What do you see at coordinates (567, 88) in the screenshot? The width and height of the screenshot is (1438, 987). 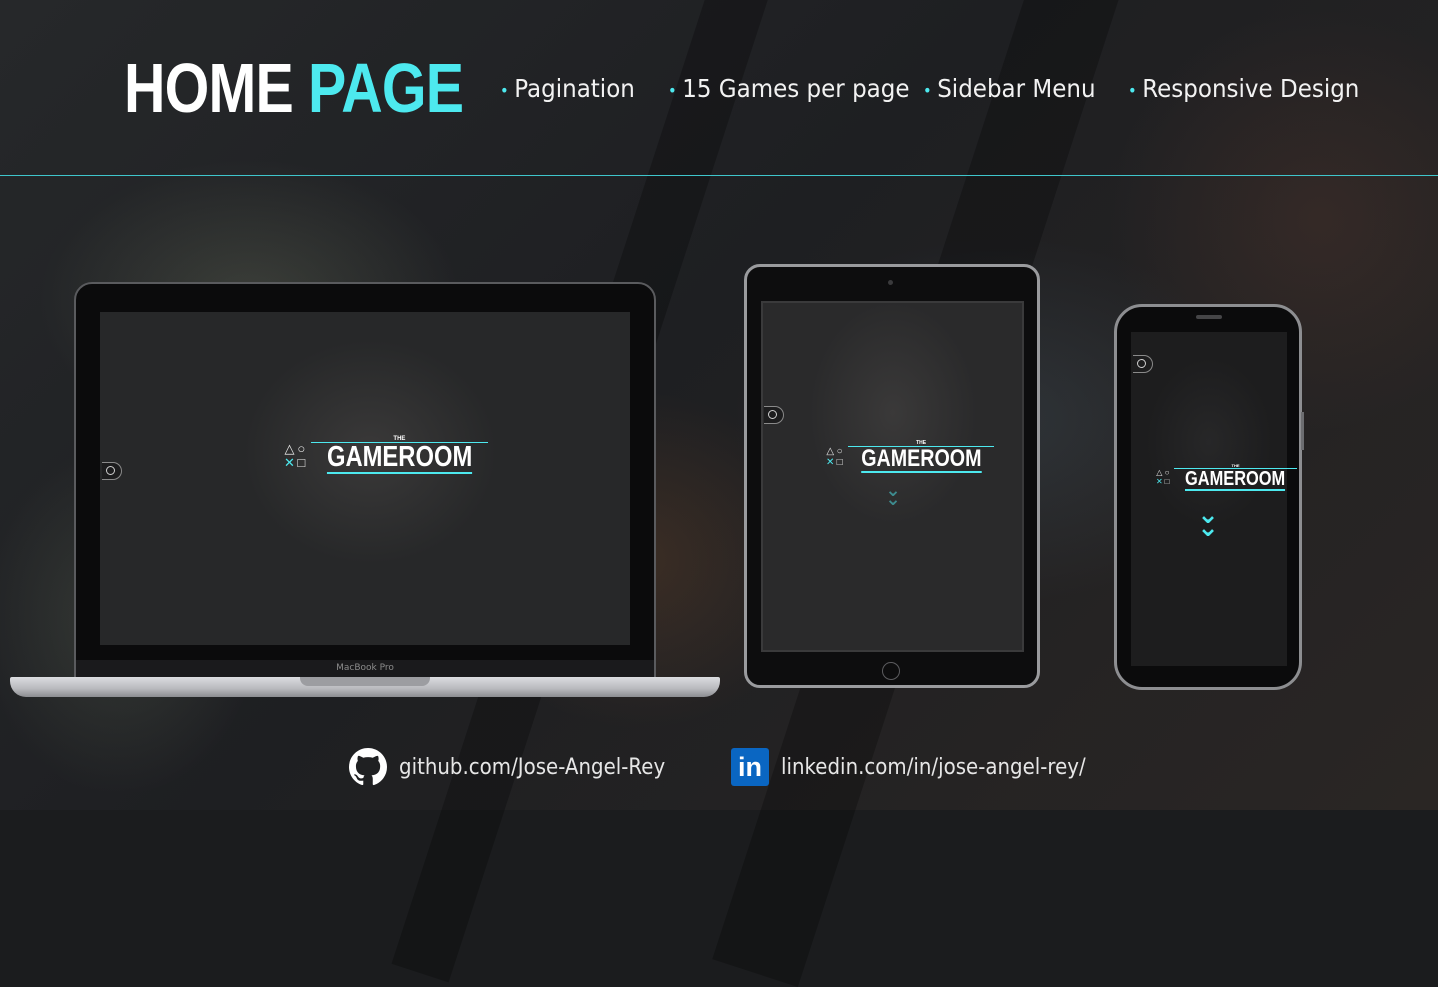 I see `feature-pagination: • Pagination` at bounding box center [567, 88].